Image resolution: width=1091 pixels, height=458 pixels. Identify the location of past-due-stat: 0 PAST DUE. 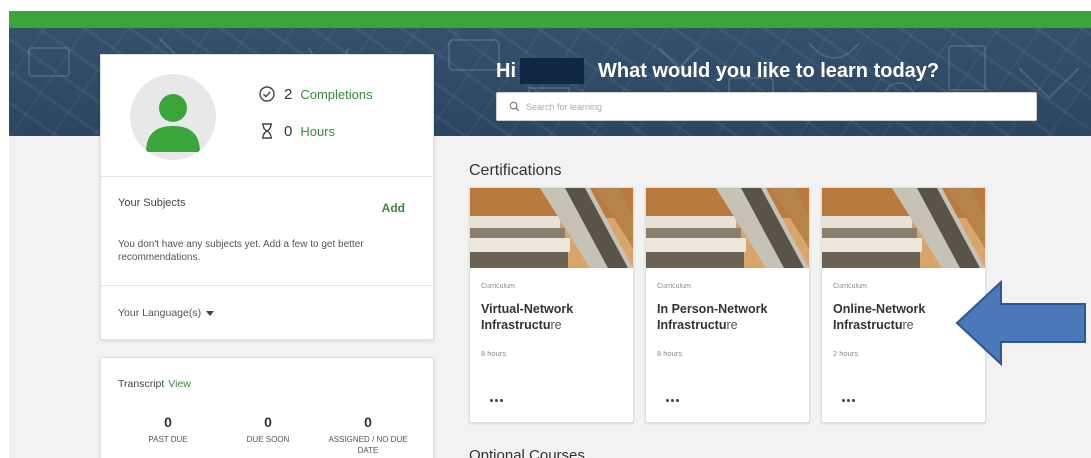
(168, 429).